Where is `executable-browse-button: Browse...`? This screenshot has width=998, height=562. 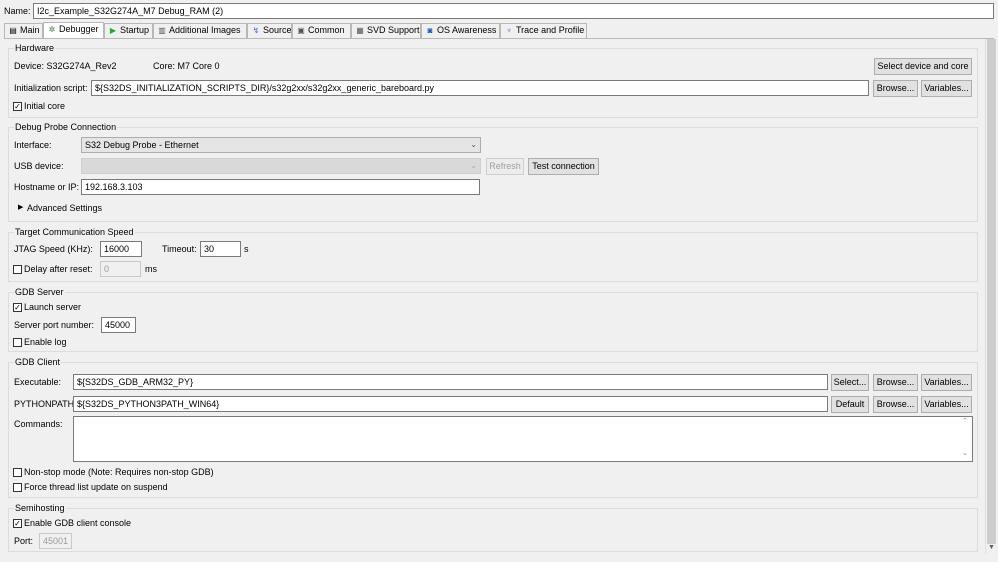
executable-browse-button: Browse... is located at coordinates (895, 382).